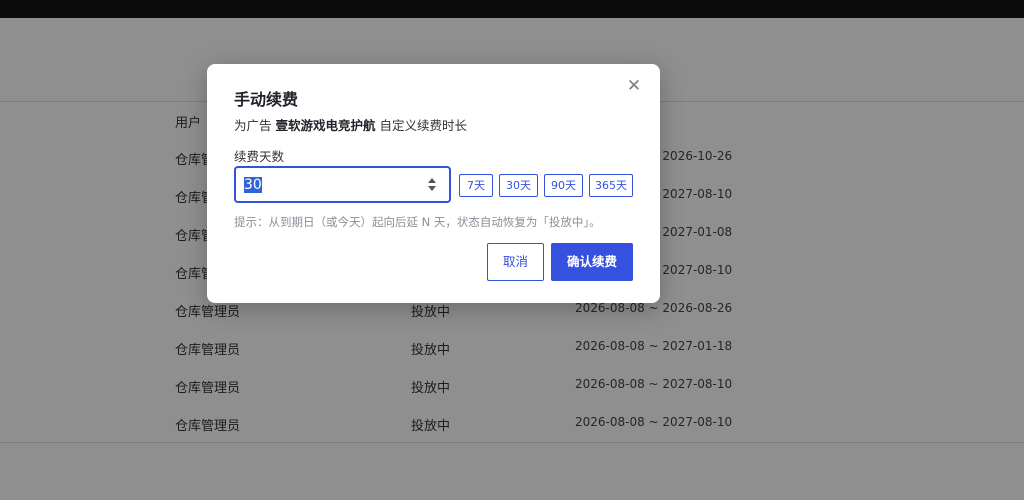 Image resolution: width=1024 pixels, height=500 pixels. Describe the element at coordinates (476, 185) in the screenshot. I see `preset-7-days-button: 7天` at that location.